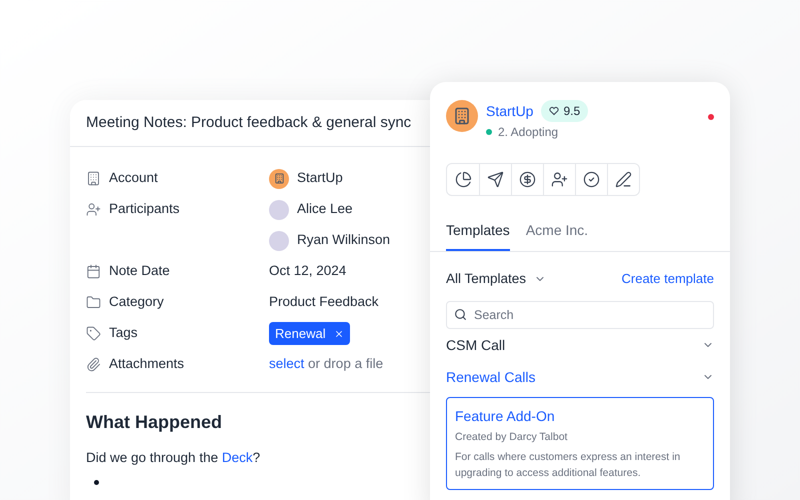 The width and height of the screenshot is (800, 500). I want to click on account-avatar-icon, so click(462, 116).